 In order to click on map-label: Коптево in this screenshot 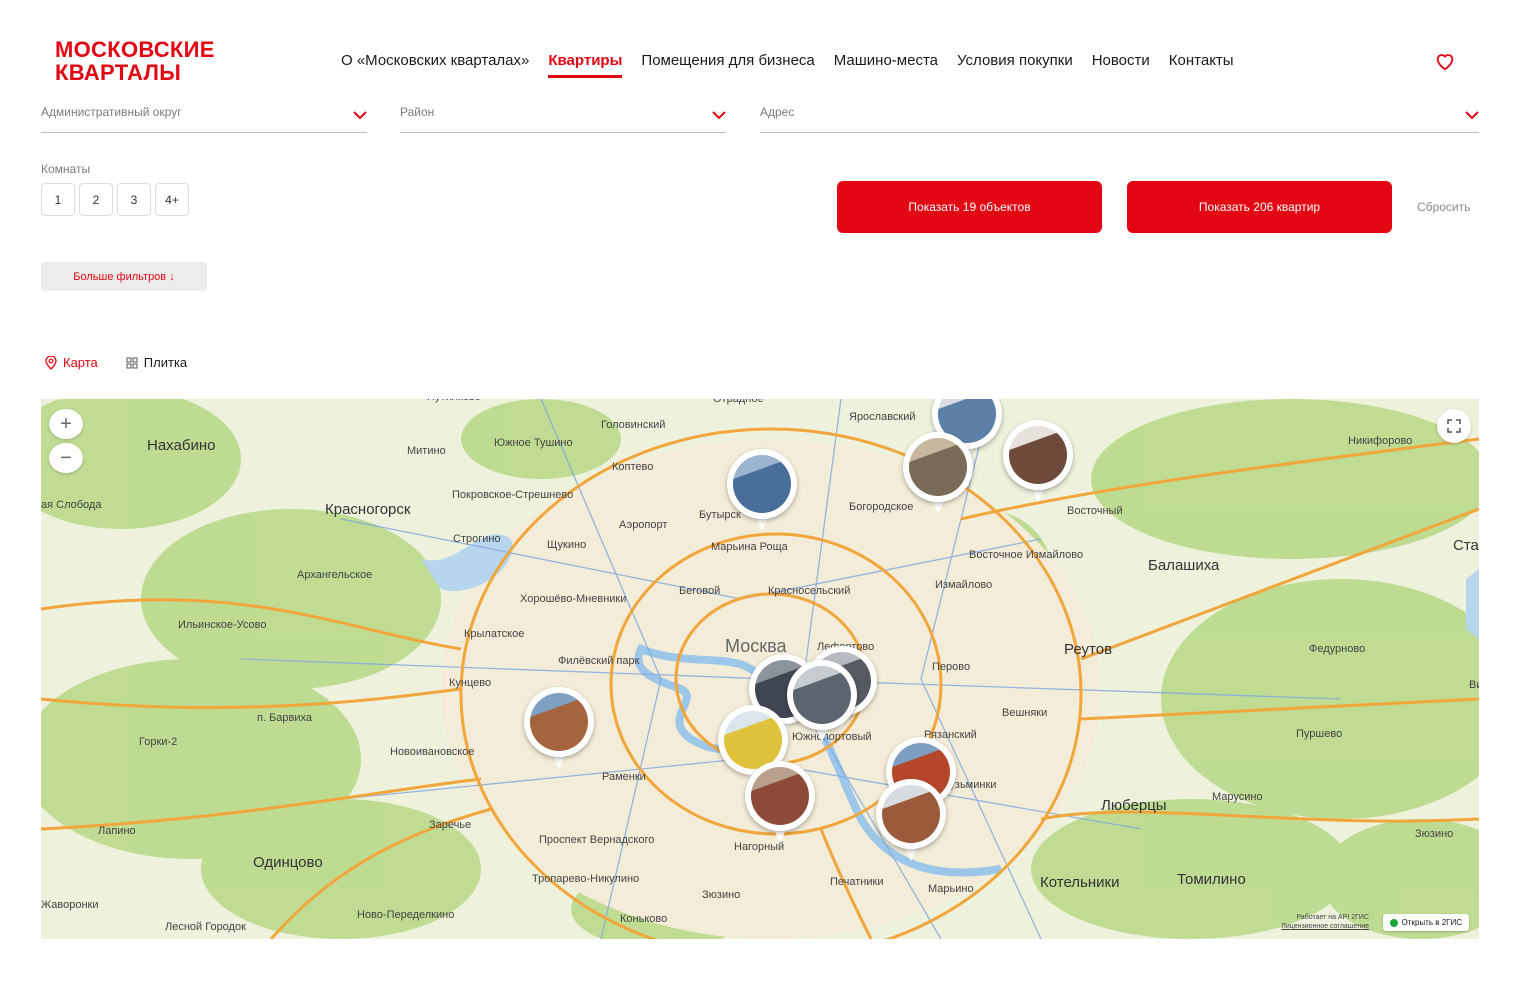, I will do `click(633, 467)`.